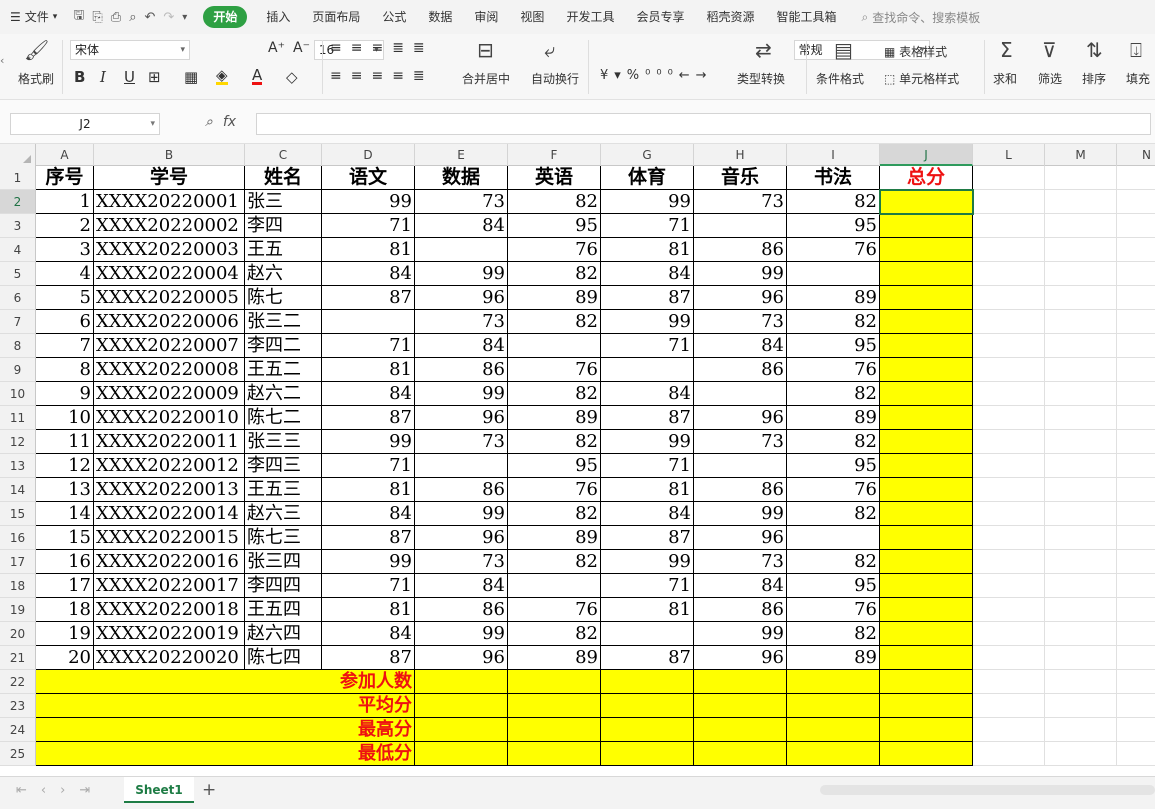 Image resolution: width=1155 pixels, height=809 pixels. I want to click on row-header: 6, so click(18, 298).